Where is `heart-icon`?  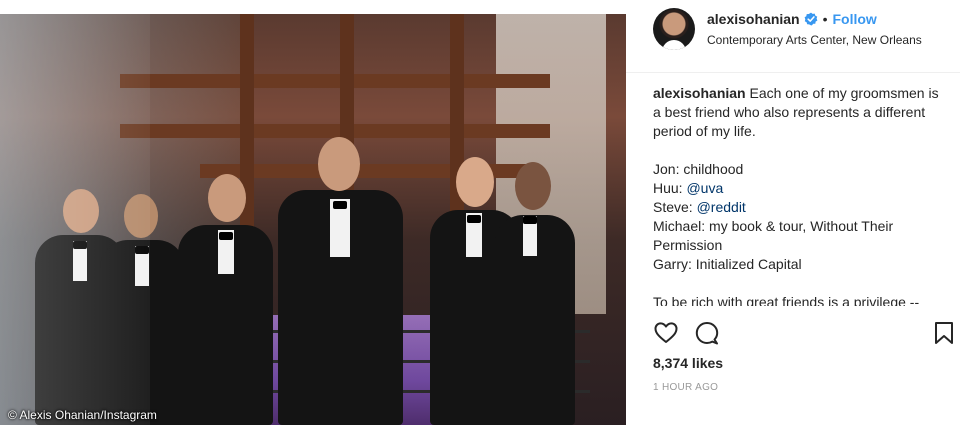
heart-icon is located at coordinates (666, 333).